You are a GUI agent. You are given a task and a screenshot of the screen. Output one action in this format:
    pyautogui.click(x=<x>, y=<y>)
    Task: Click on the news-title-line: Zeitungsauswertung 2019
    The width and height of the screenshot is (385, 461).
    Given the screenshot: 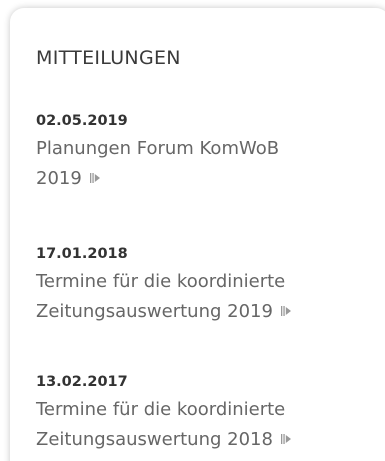 What is the action you would take?
    pyautogui.click(x=154, y=311)
    